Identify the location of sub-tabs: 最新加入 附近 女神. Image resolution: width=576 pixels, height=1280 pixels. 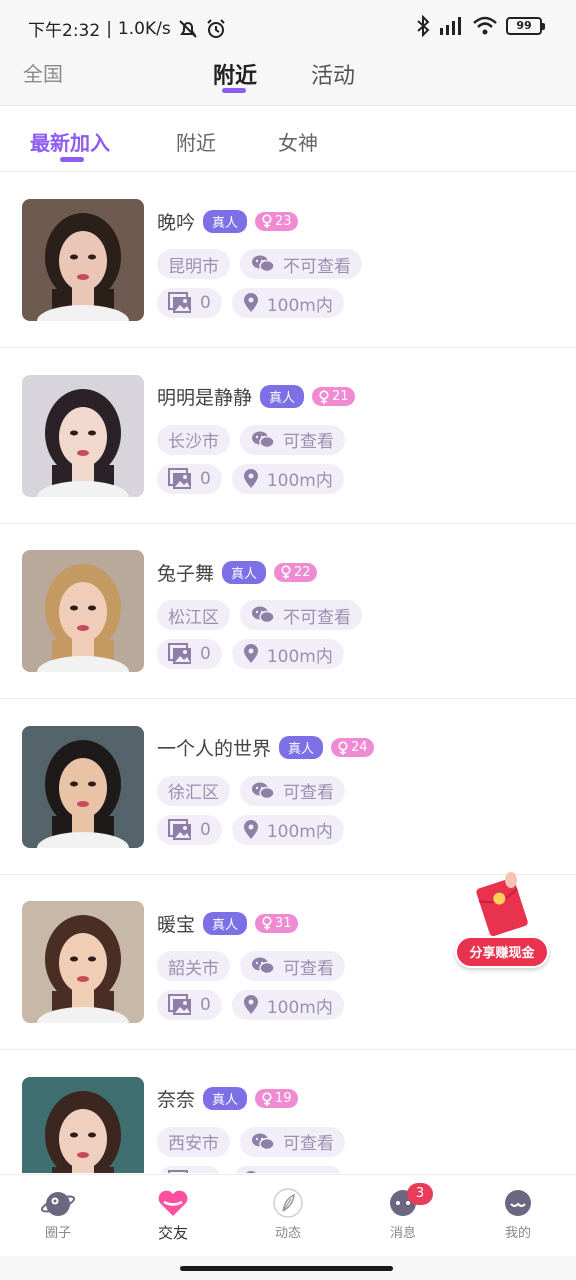
(288, 139).